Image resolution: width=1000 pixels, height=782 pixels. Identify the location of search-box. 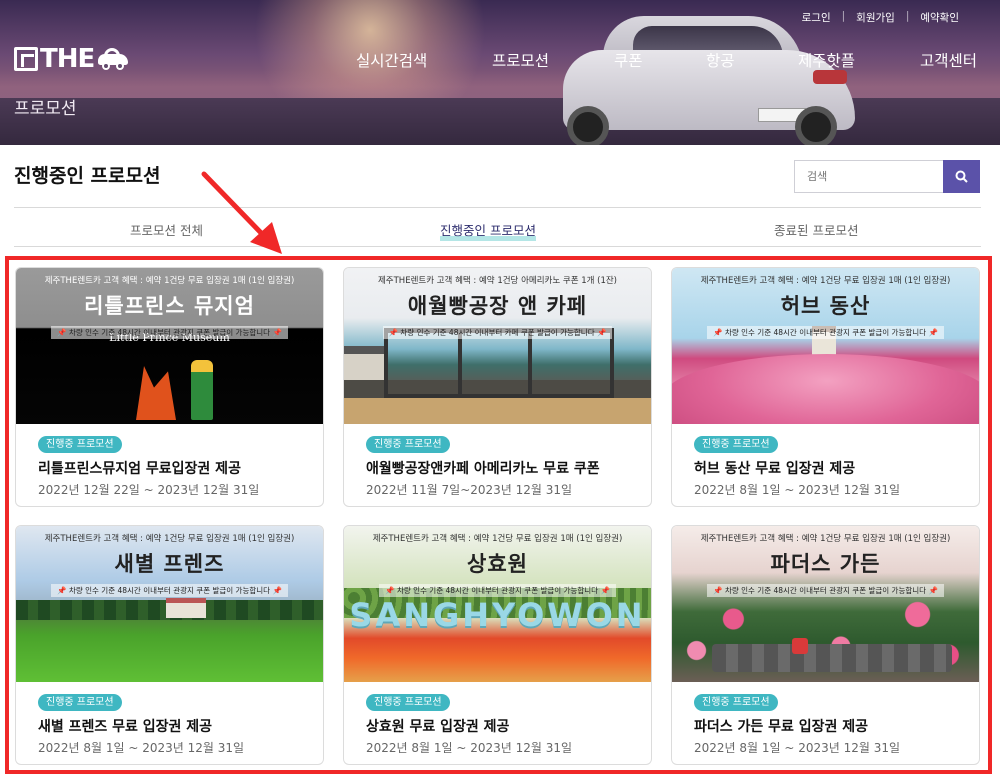
(887, 176).